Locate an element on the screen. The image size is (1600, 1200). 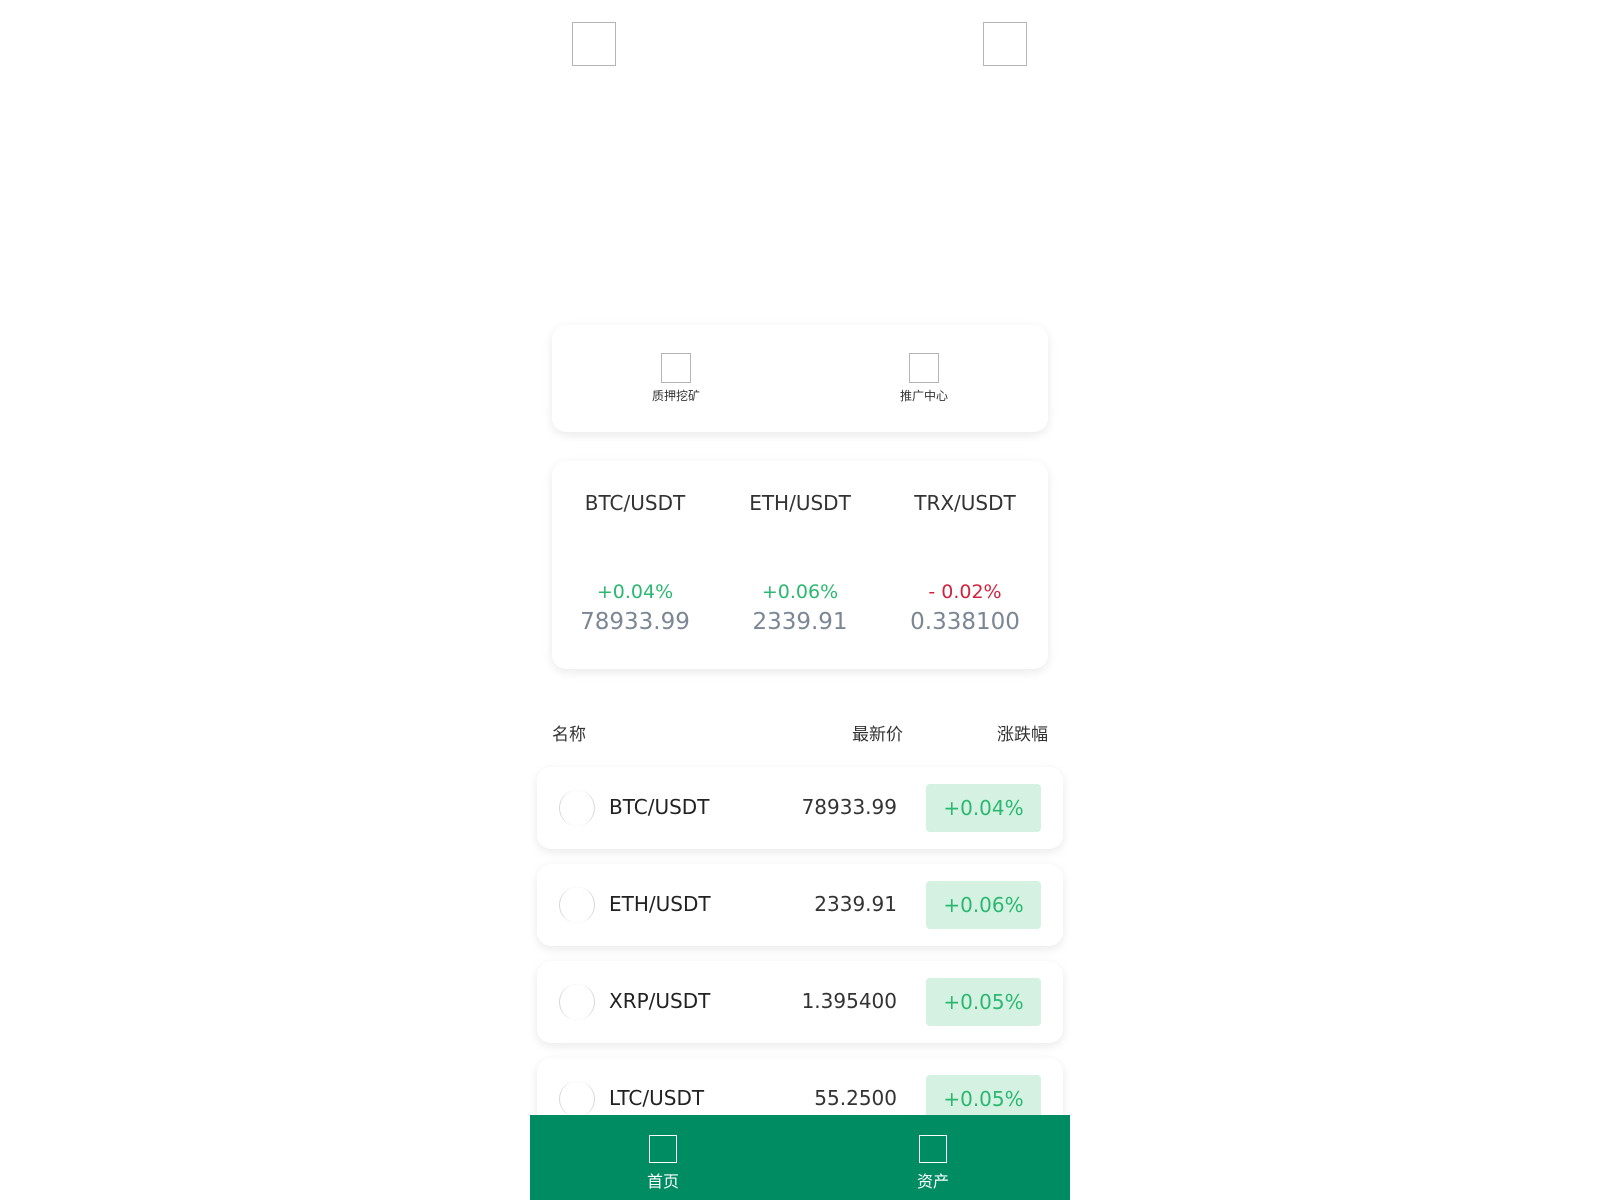
market-pair: BTC/USDT is located at coordinates (659, 807).